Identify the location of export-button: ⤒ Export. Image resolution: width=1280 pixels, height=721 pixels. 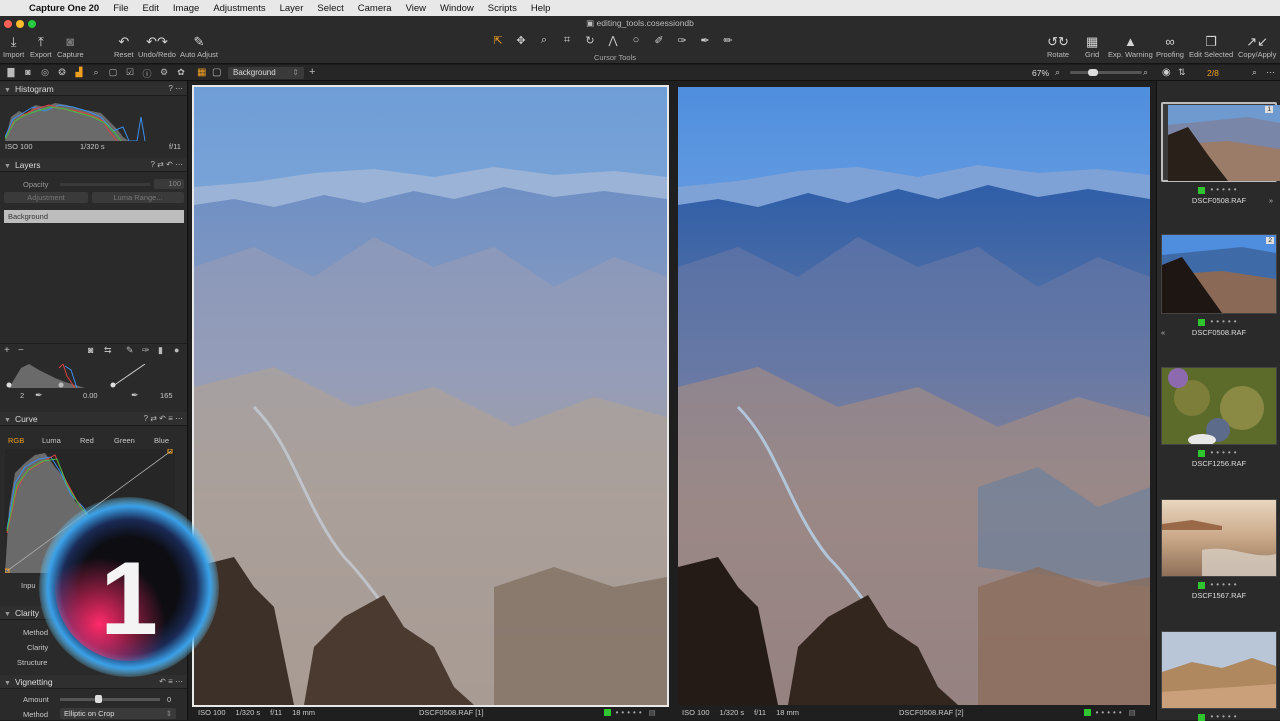
(41, 46).